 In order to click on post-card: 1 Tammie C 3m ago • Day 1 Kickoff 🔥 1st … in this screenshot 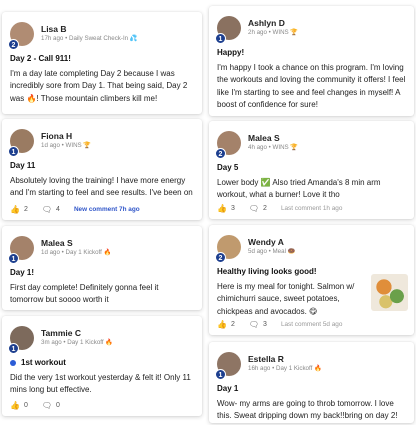, I will do `click(102, 366)`.